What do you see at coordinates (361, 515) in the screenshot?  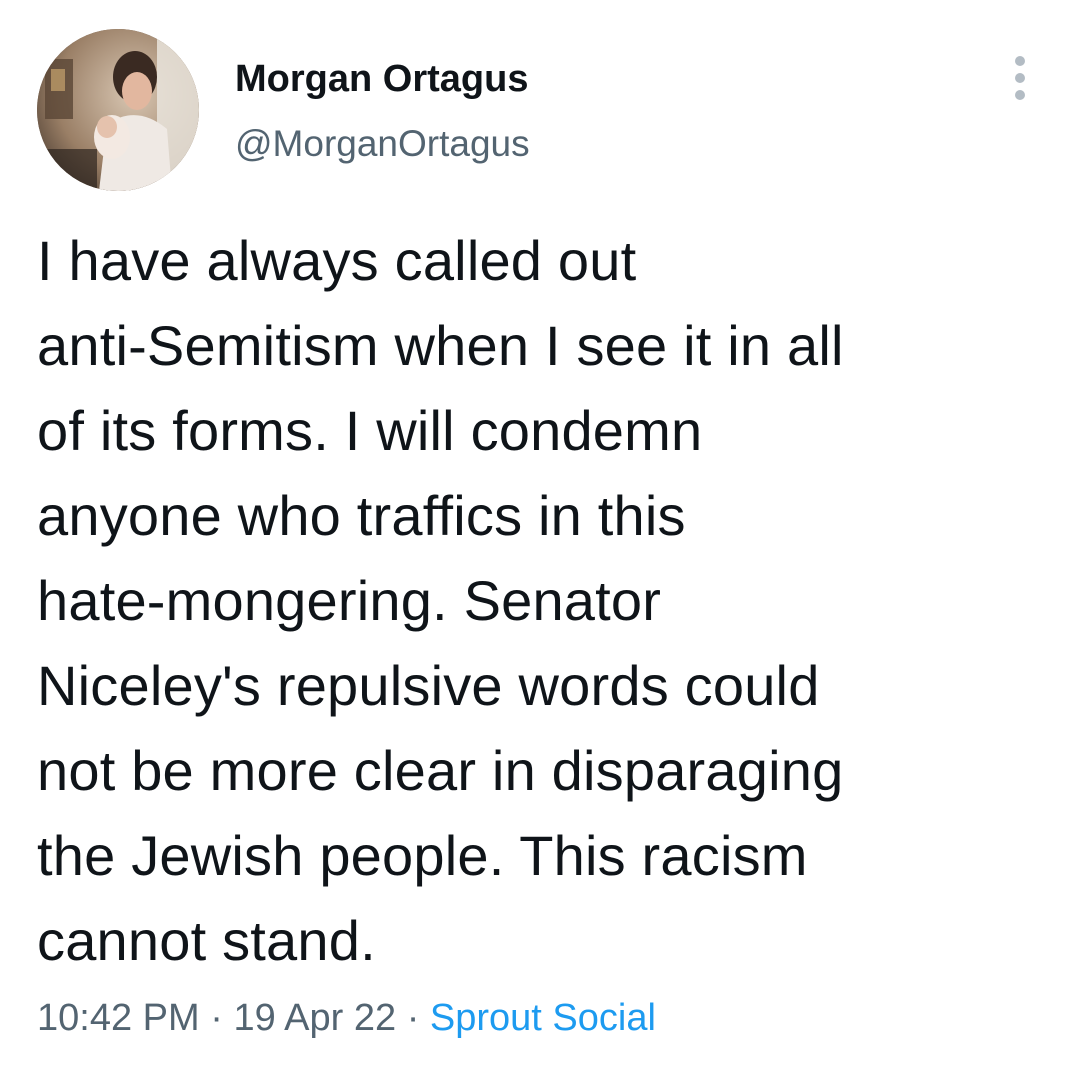 I see `tweet-text-line: anyone who traffics in this` at bounding box center [361, 515].